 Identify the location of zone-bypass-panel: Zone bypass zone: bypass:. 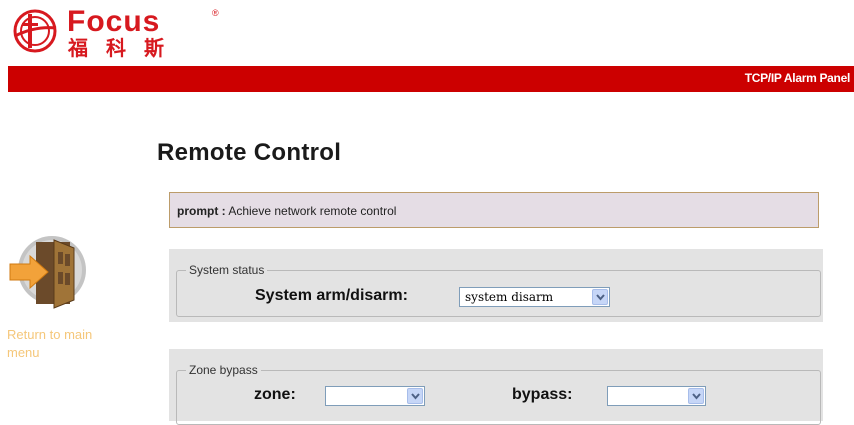
(496, 387).